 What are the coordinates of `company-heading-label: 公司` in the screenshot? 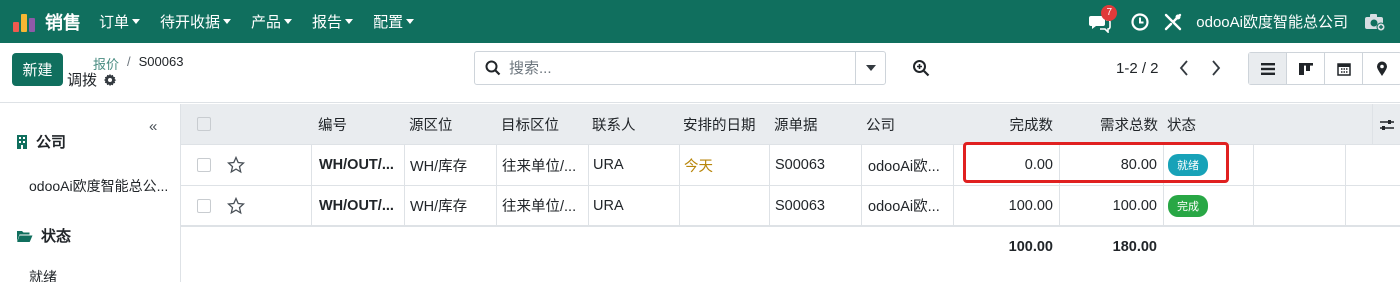 It's located at (51, 142).